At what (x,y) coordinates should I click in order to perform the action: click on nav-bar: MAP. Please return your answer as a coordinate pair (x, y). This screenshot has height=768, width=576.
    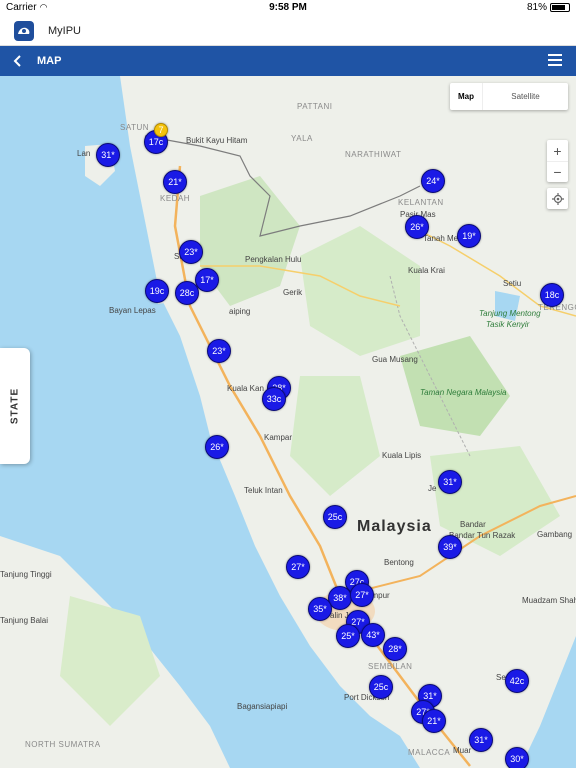
    Looking at the image, I should click on (288, 61).